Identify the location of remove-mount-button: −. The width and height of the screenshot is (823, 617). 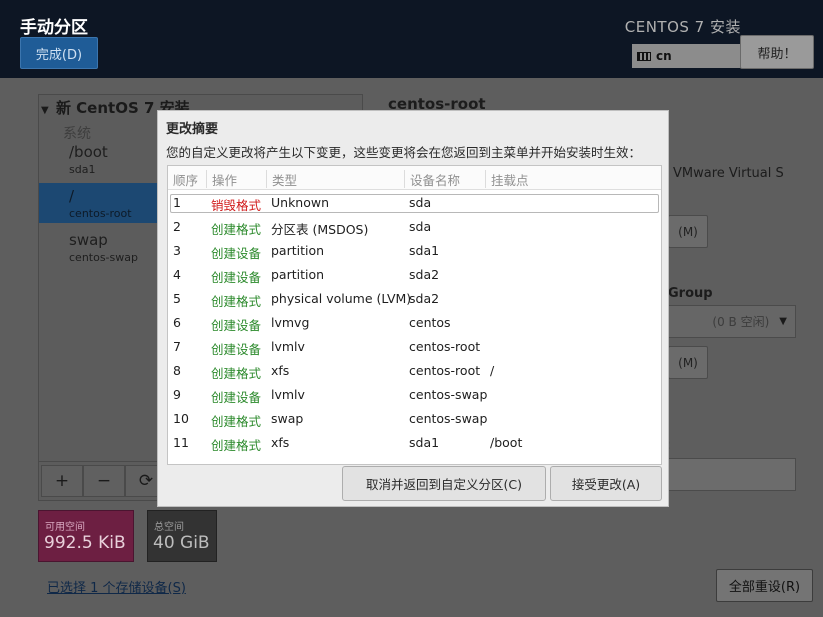
(104, 481).